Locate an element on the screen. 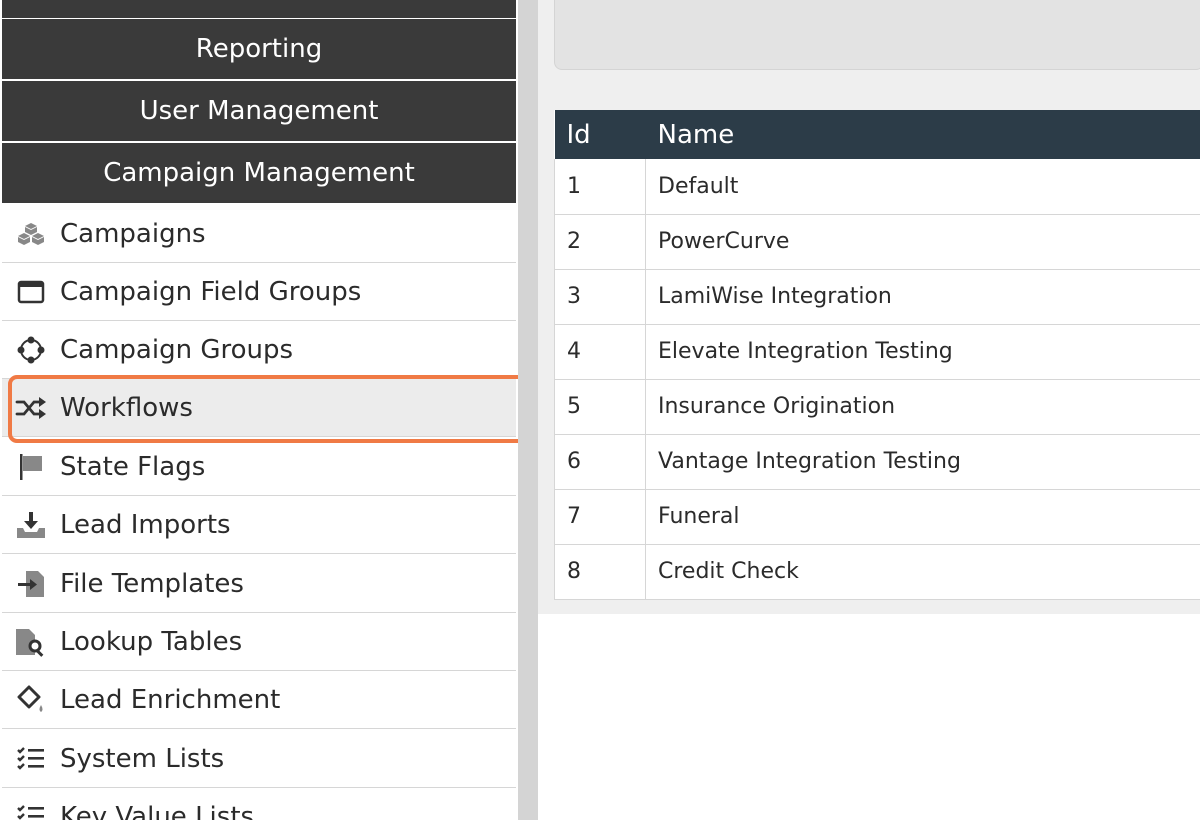  sidebar-header-user-management: User Management is located at coordinates (259, 111).